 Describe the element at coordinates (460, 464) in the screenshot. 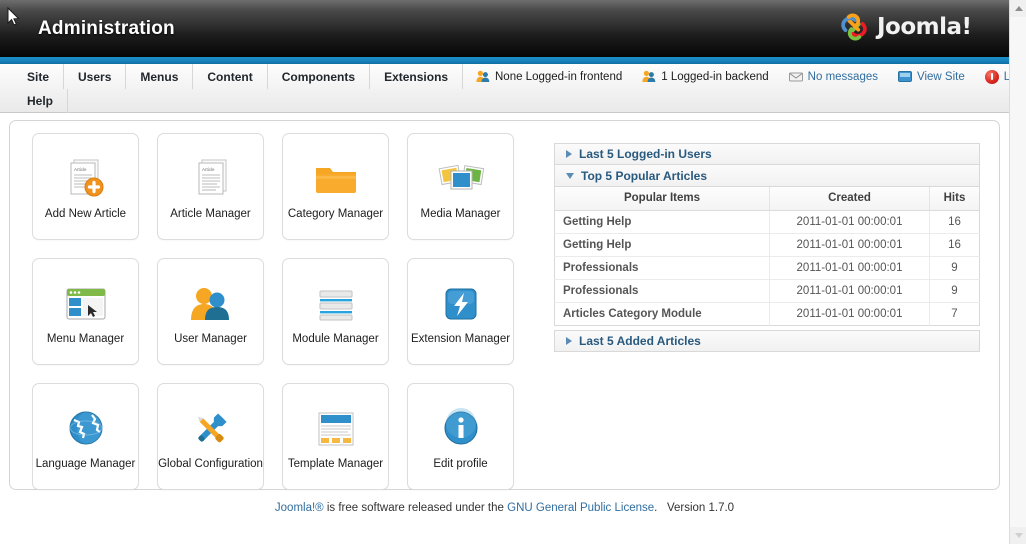

I see `tile-label: Edit profile` at that location.